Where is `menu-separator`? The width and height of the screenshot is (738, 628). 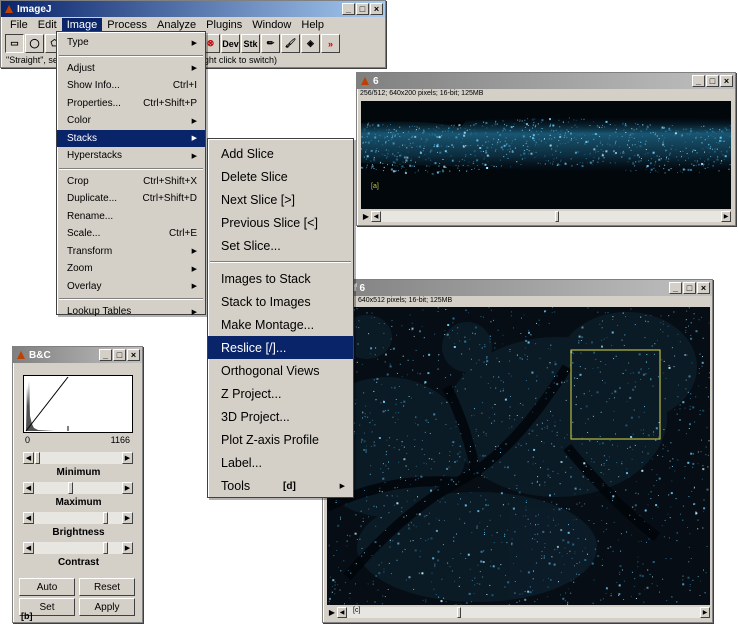
menu-separator is located at coordinates (131, 299).